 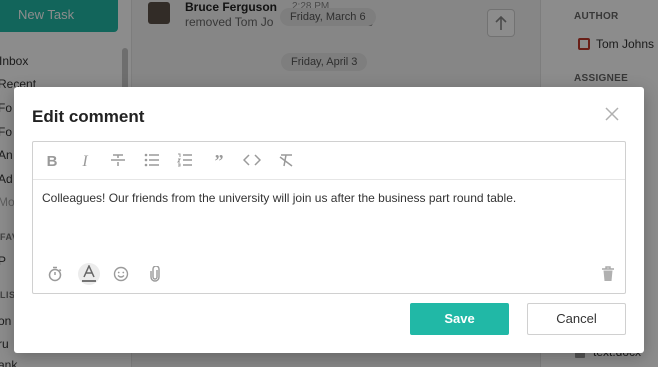 I want to click on save-button: Save, so click(x=459, y=319).